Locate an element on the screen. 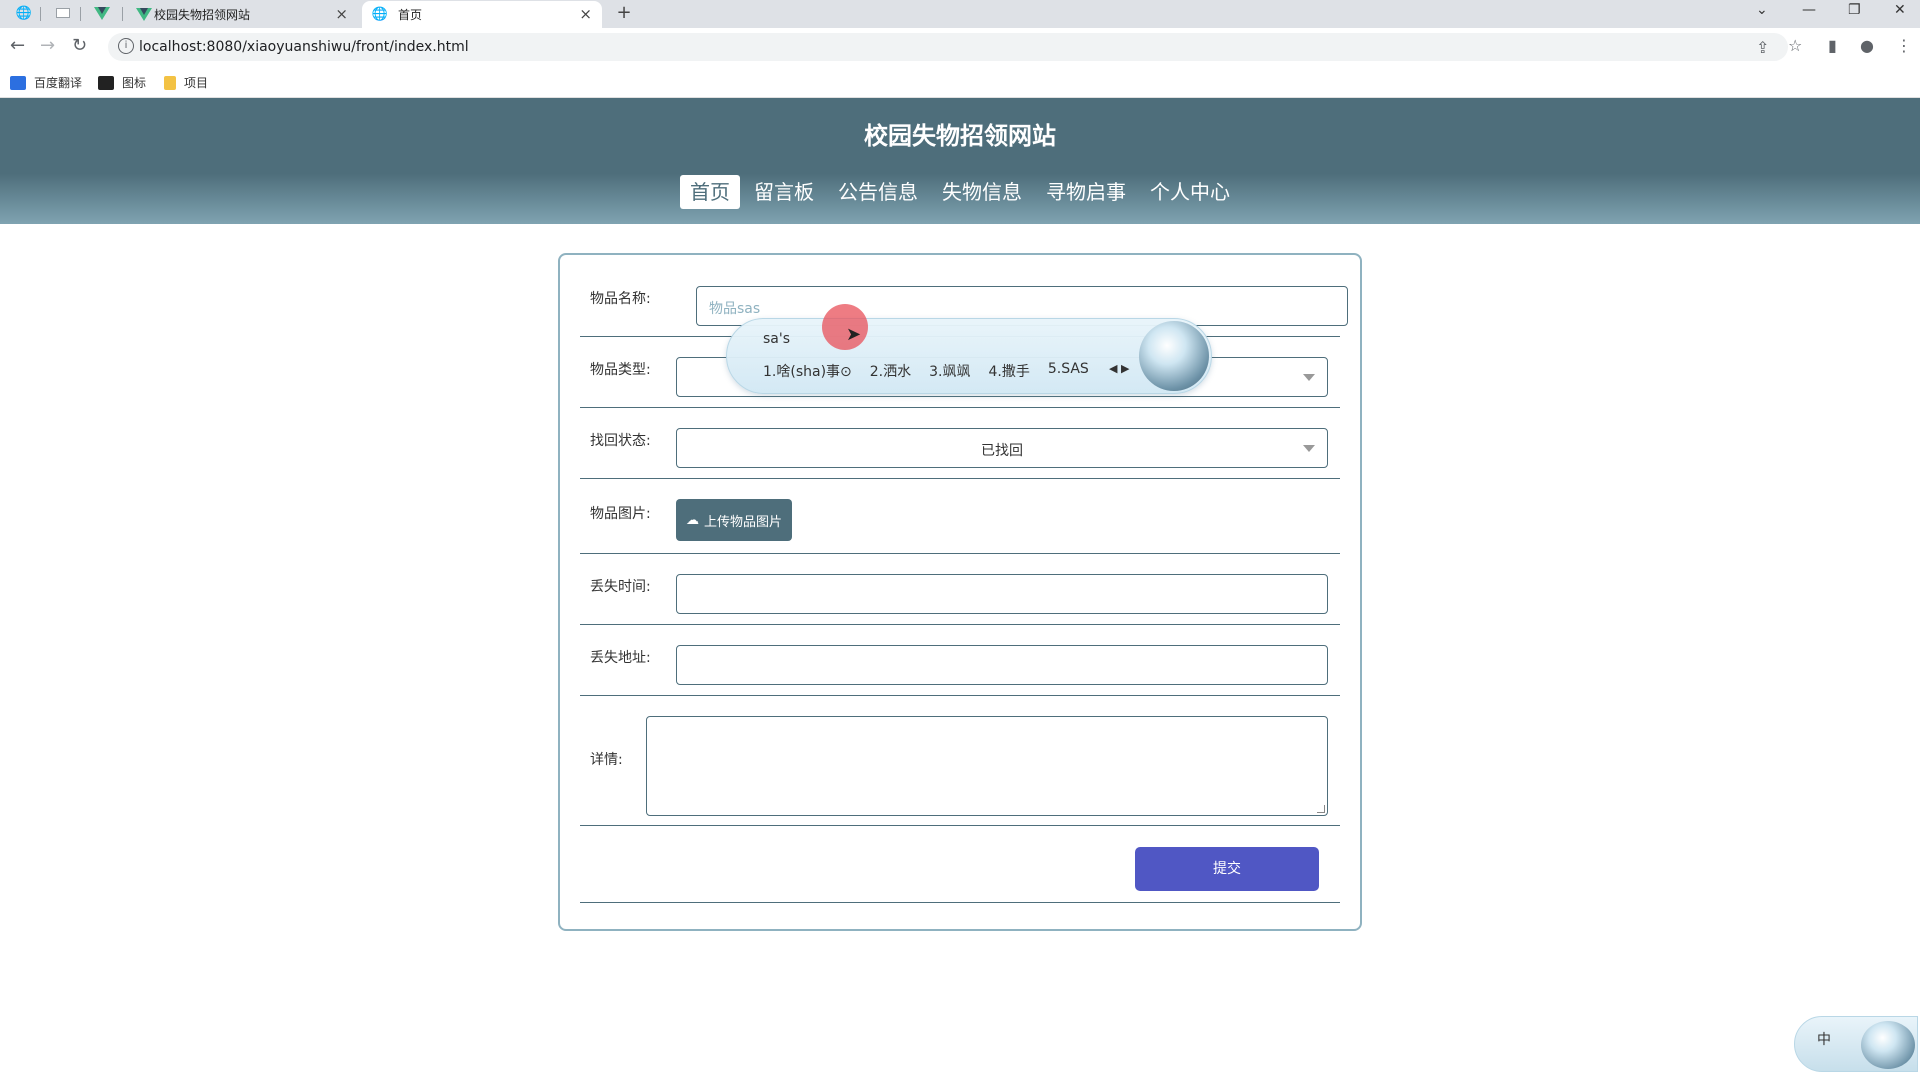  lost-time-label: 丢失时间: is located at coordinates (620, 587).